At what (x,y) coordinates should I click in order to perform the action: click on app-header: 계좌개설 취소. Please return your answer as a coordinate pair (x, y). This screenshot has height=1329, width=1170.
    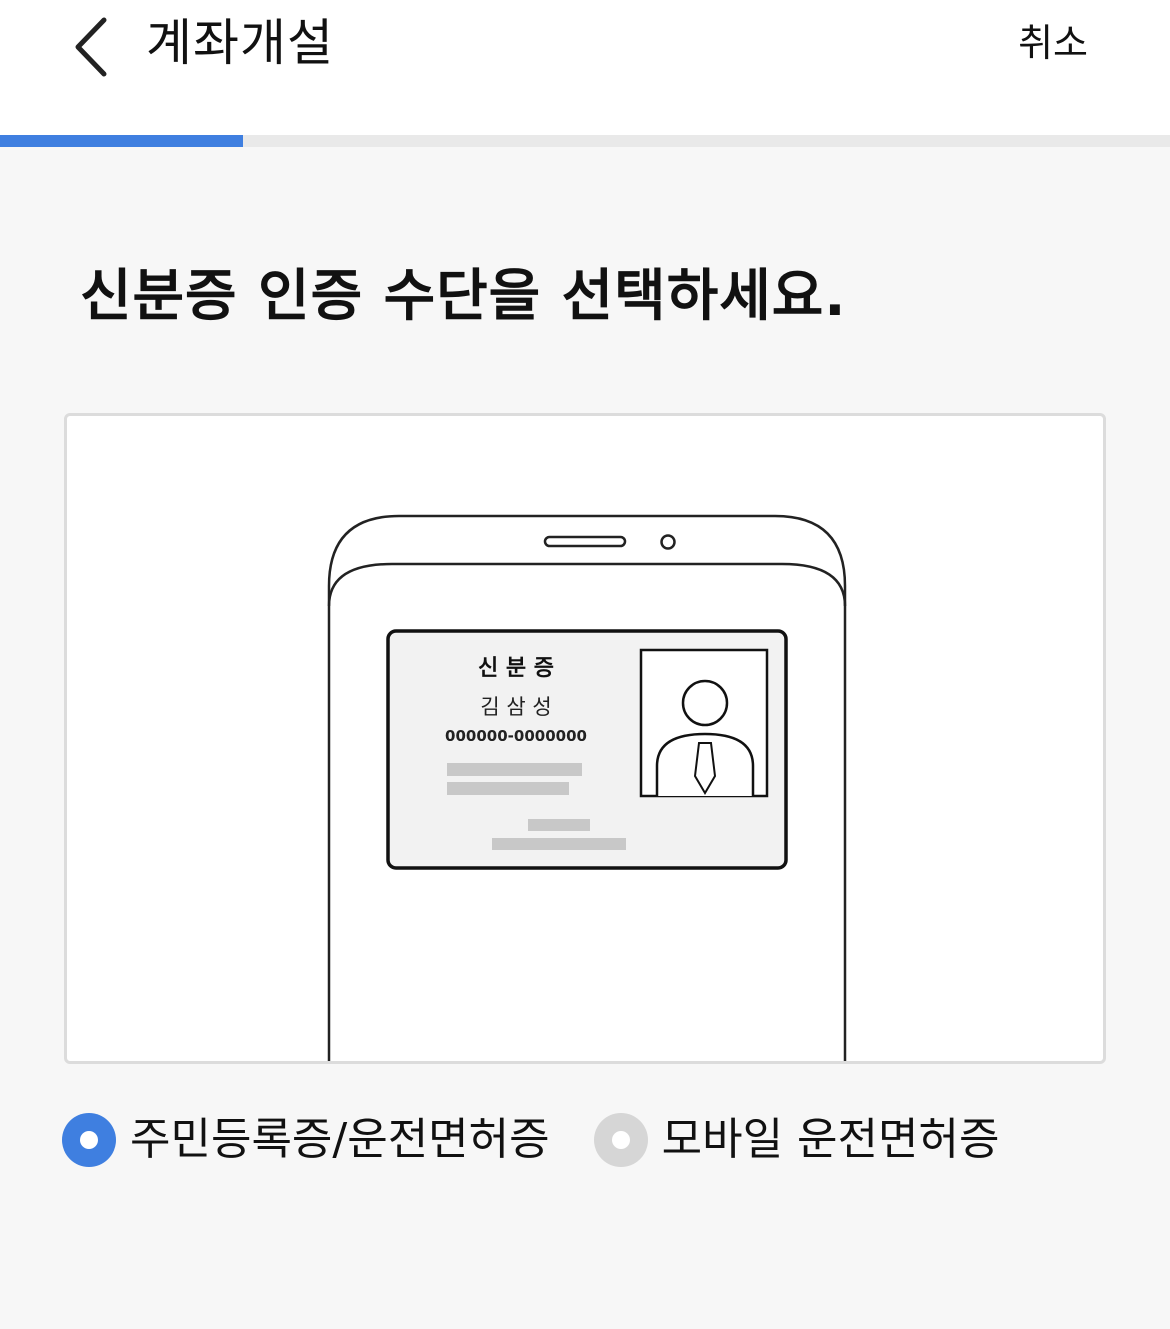
    Looking at the image, I should click on (585, 67).